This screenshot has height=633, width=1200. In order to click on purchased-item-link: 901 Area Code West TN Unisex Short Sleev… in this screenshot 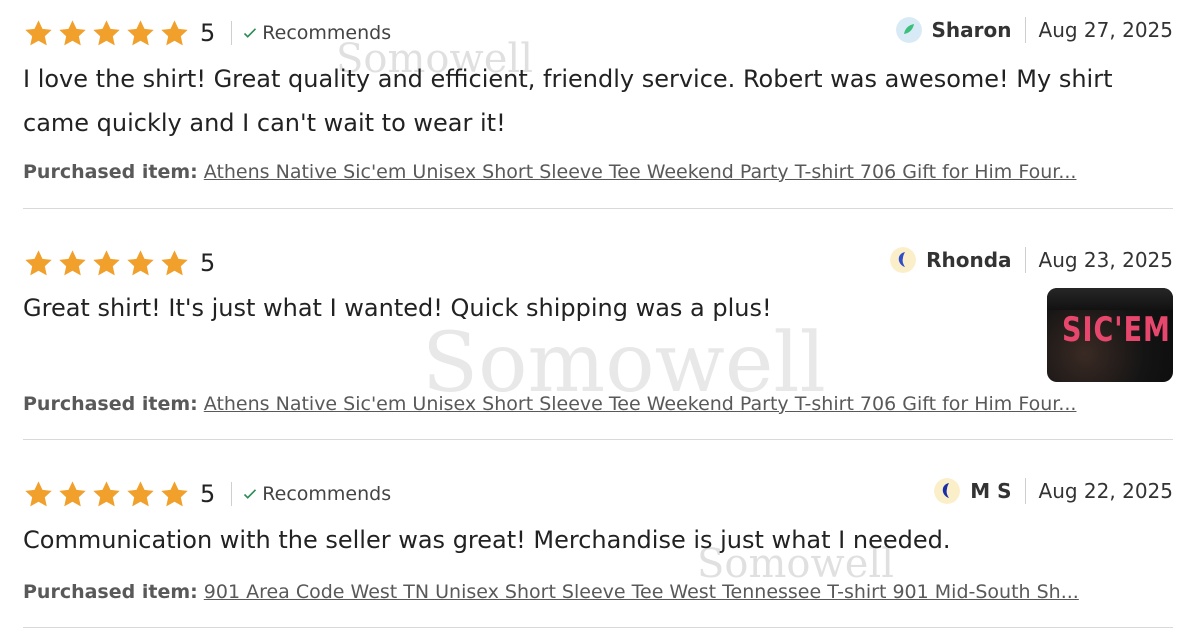, I will do `click(641, 592)`.